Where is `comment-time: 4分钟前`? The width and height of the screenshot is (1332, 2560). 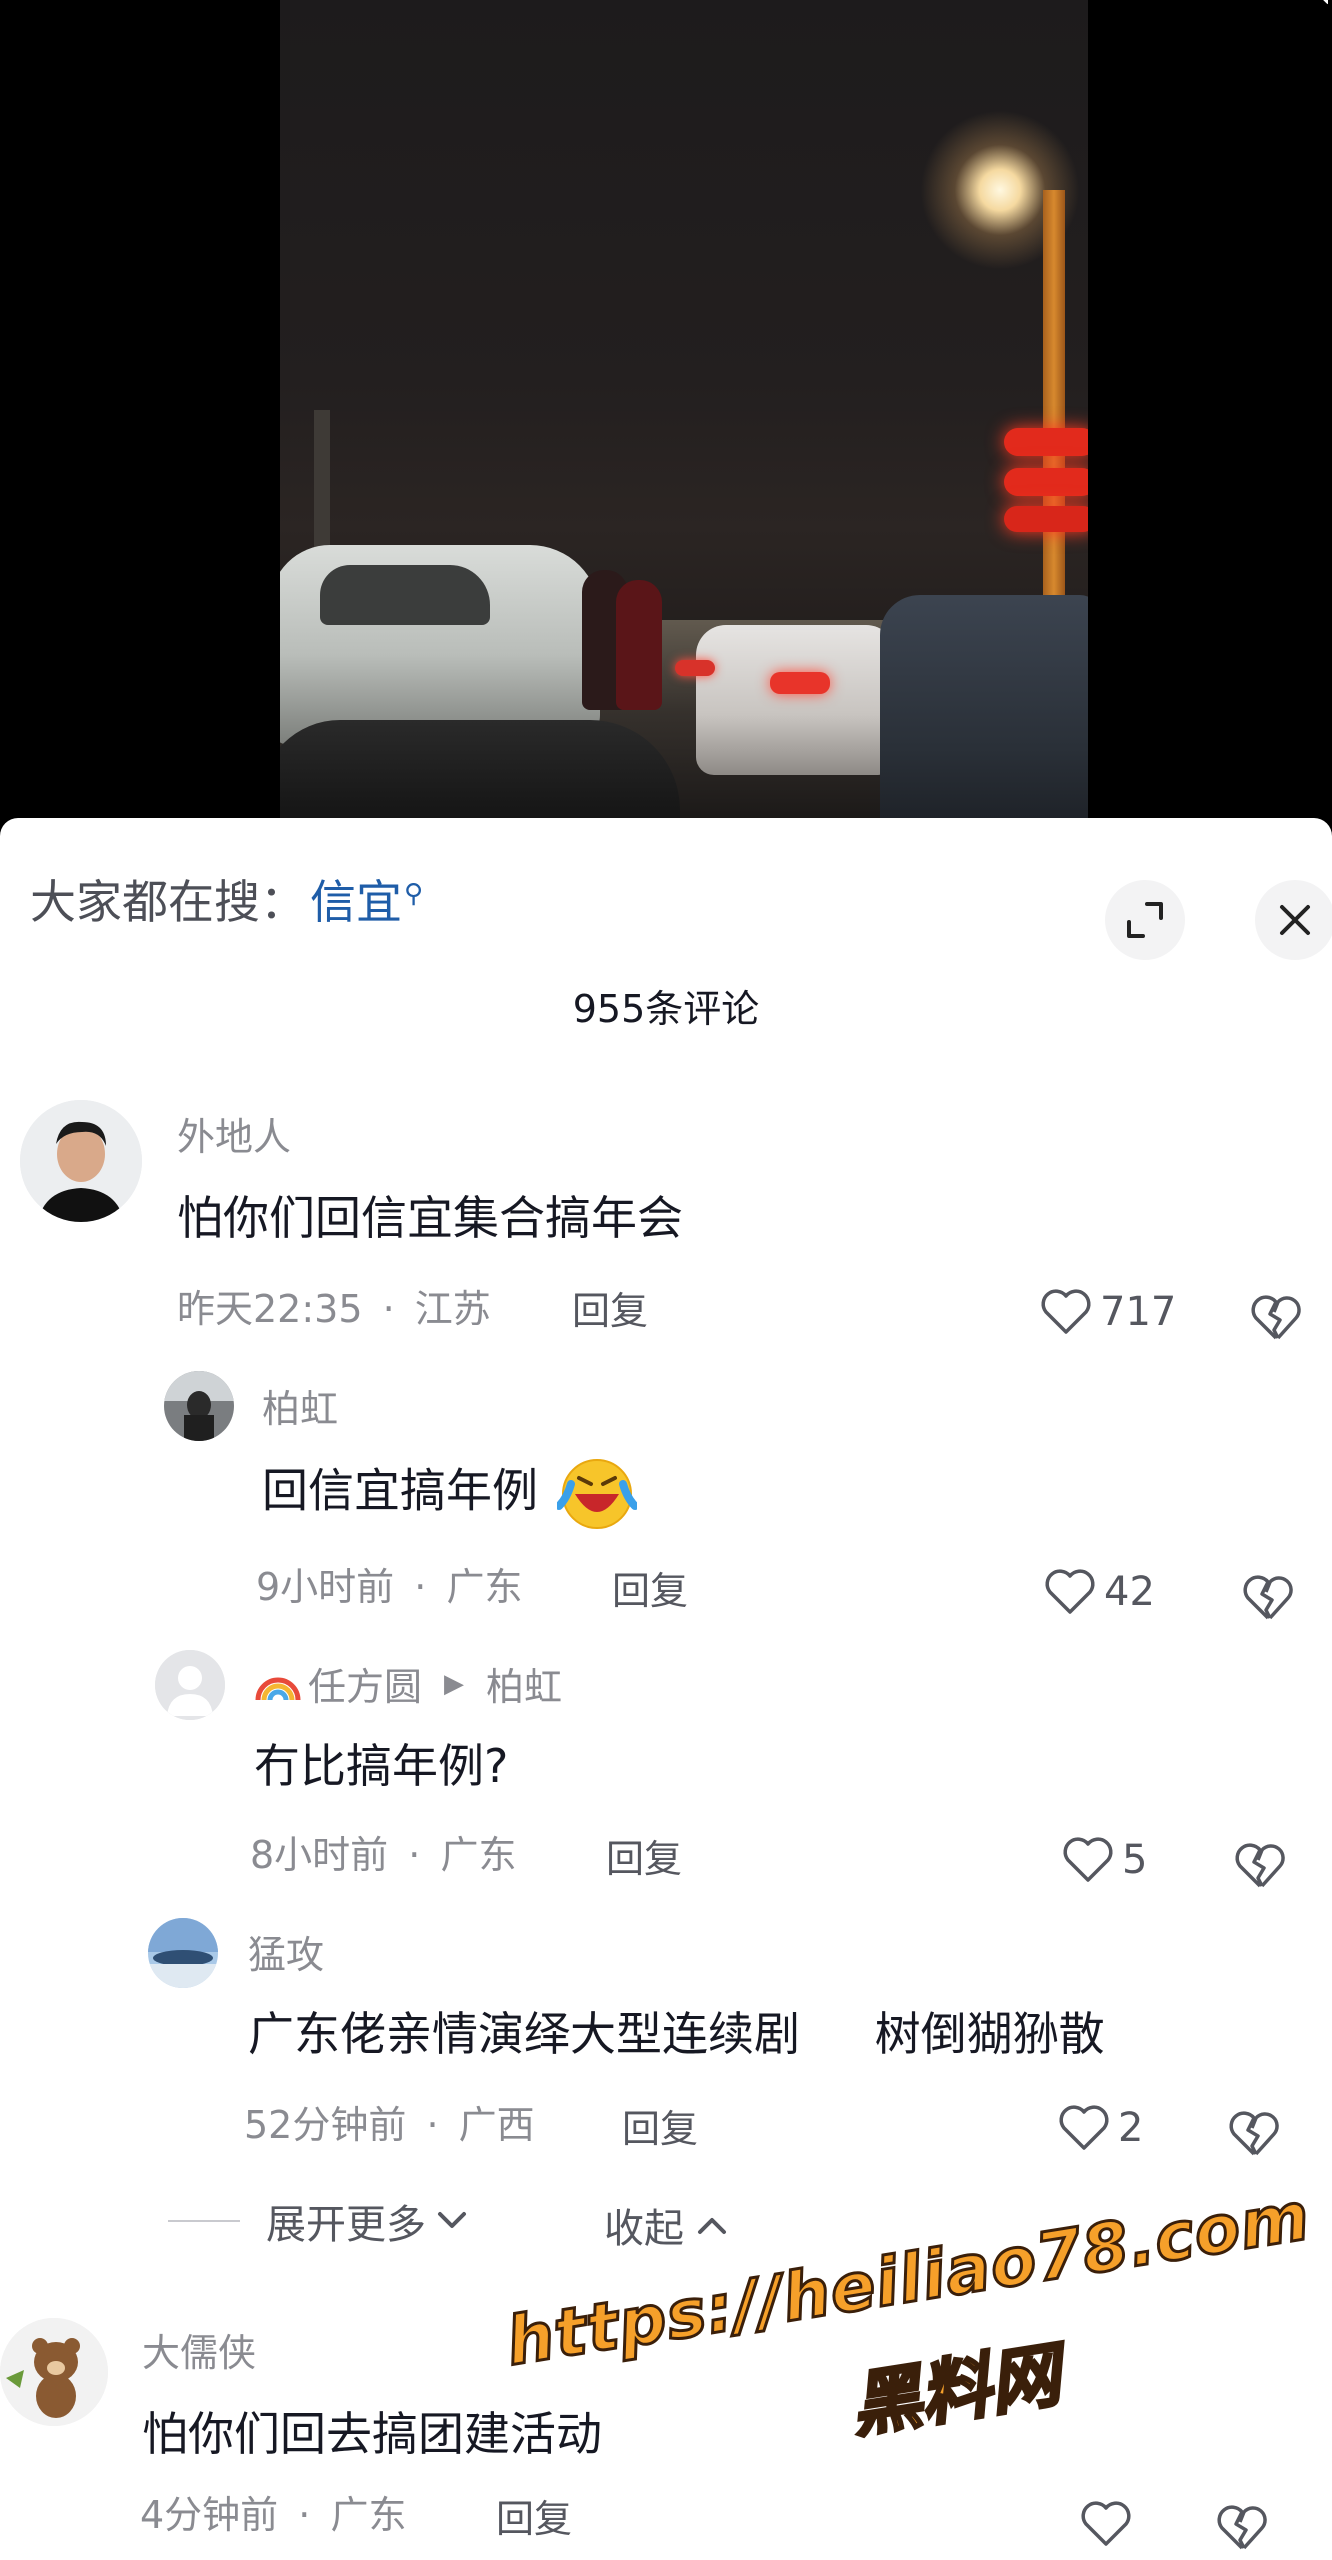 comment-time: 4分钟前 is located at coordinates (209, 2515).